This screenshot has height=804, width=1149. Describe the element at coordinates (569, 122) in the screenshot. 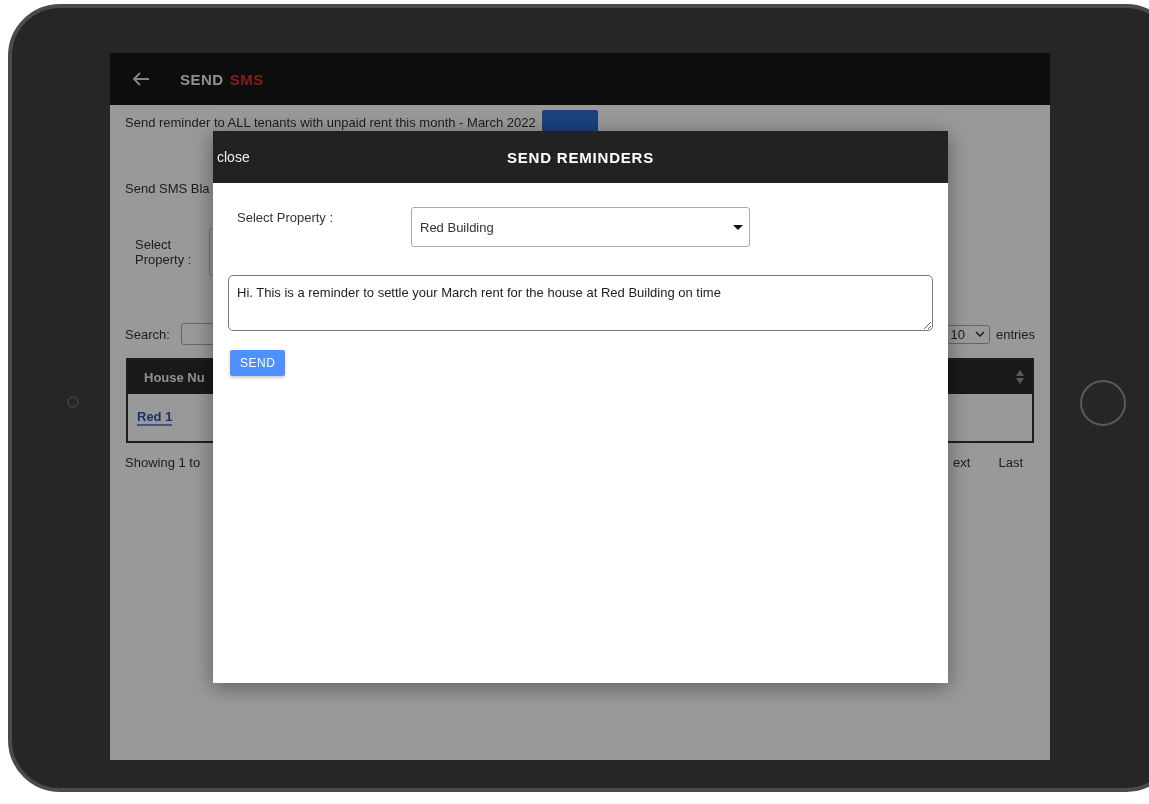

I see `send-button` at that location.